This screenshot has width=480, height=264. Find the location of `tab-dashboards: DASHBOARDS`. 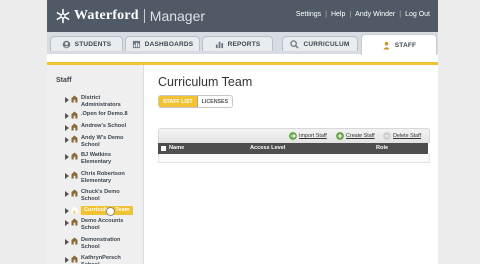

tab-dashboards: DASHBOARDS is located at coordinates (162, 43).